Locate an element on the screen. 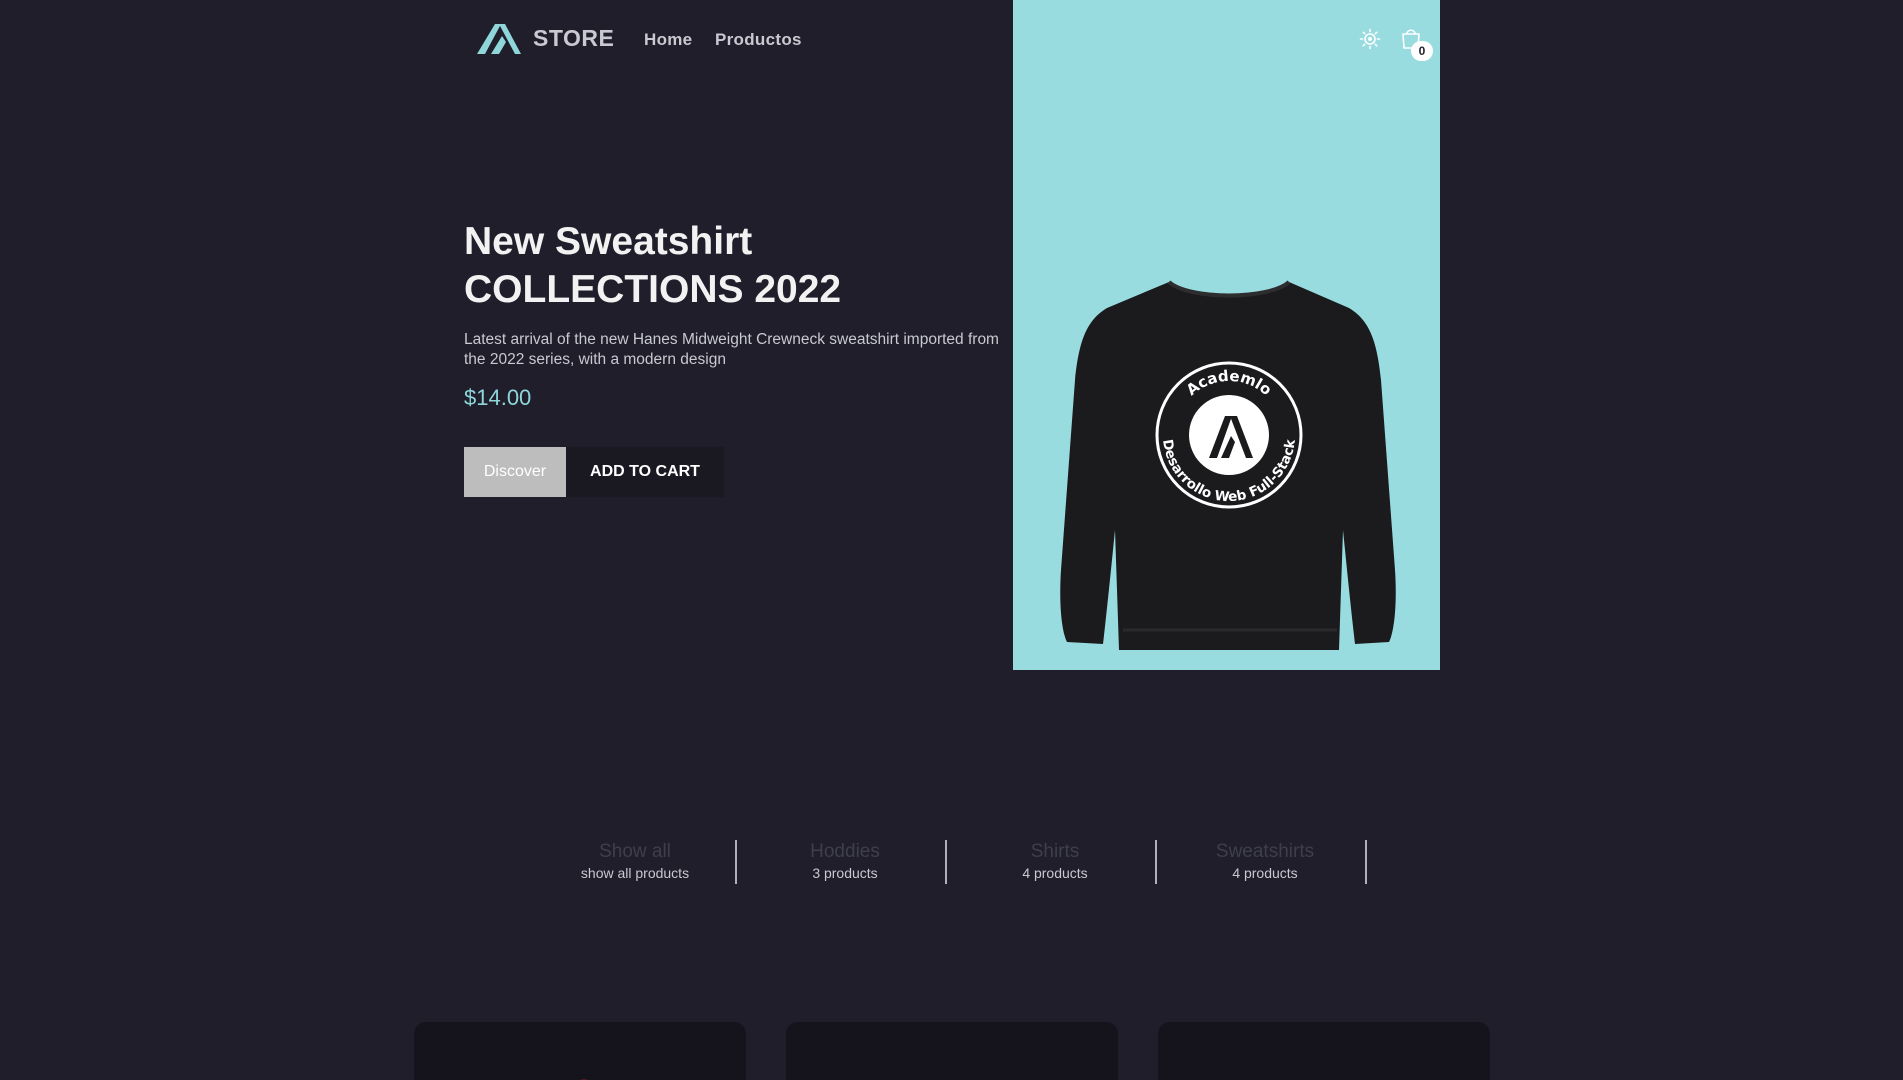  cart-count-badge: 0 is located at coordinates (1422, 51).